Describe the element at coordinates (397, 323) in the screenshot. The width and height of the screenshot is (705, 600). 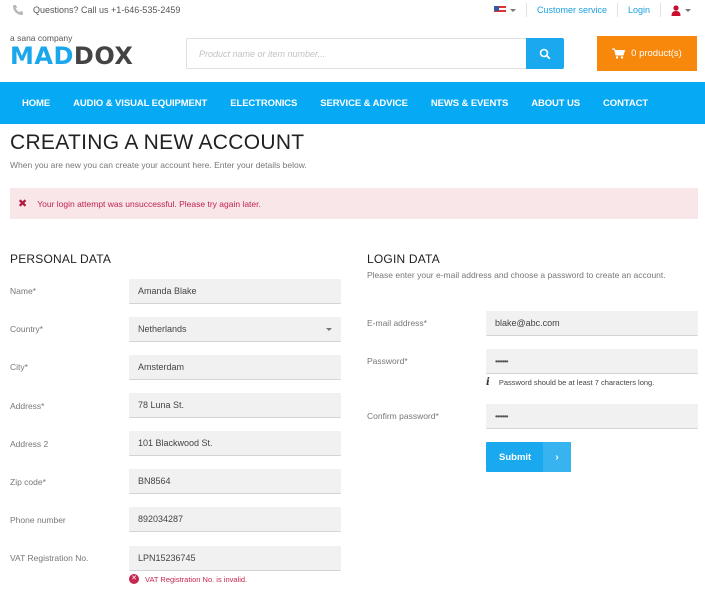
I see `email-label: E-mail address*` at that location.